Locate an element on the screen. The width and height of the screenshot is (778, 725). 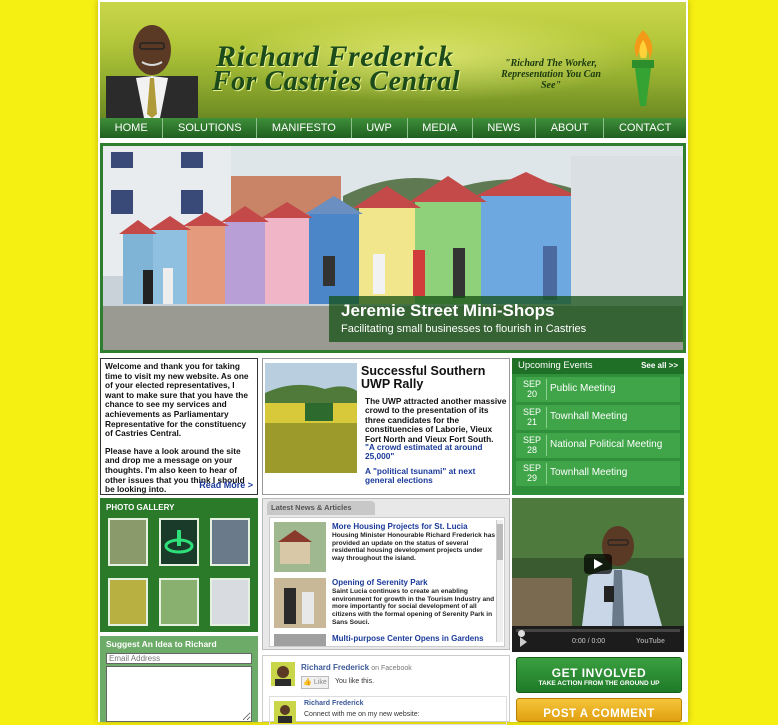
nav-uwp: UWP is located at coordinates (380, 128).